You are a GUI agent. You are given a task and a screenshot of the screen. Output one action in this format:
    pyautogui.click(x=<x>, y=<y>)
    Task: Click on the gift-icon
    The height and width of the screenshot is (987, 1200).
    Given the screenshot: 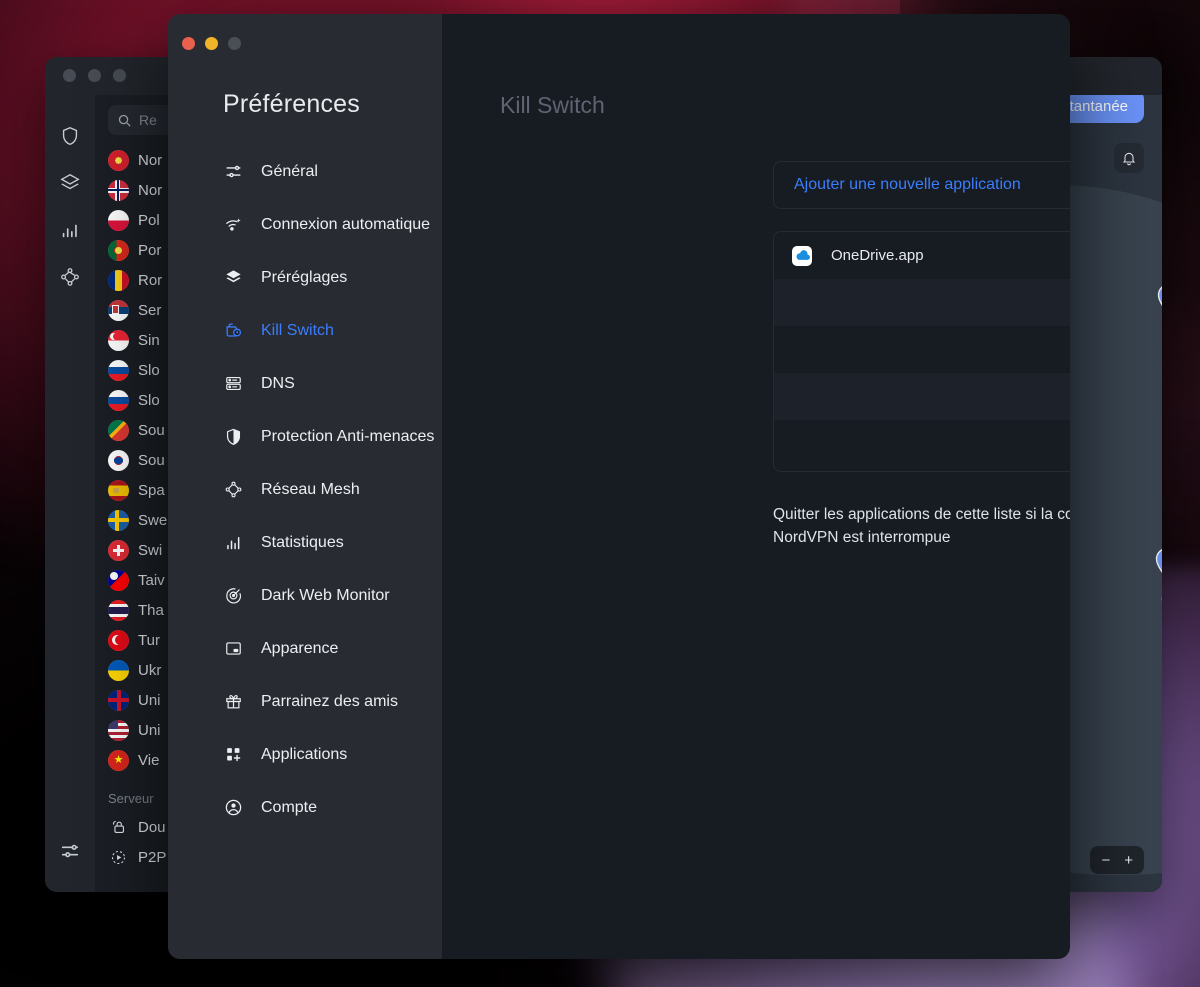 What is the action you would take?
    pyautogui.click(x=233, y=701)
    